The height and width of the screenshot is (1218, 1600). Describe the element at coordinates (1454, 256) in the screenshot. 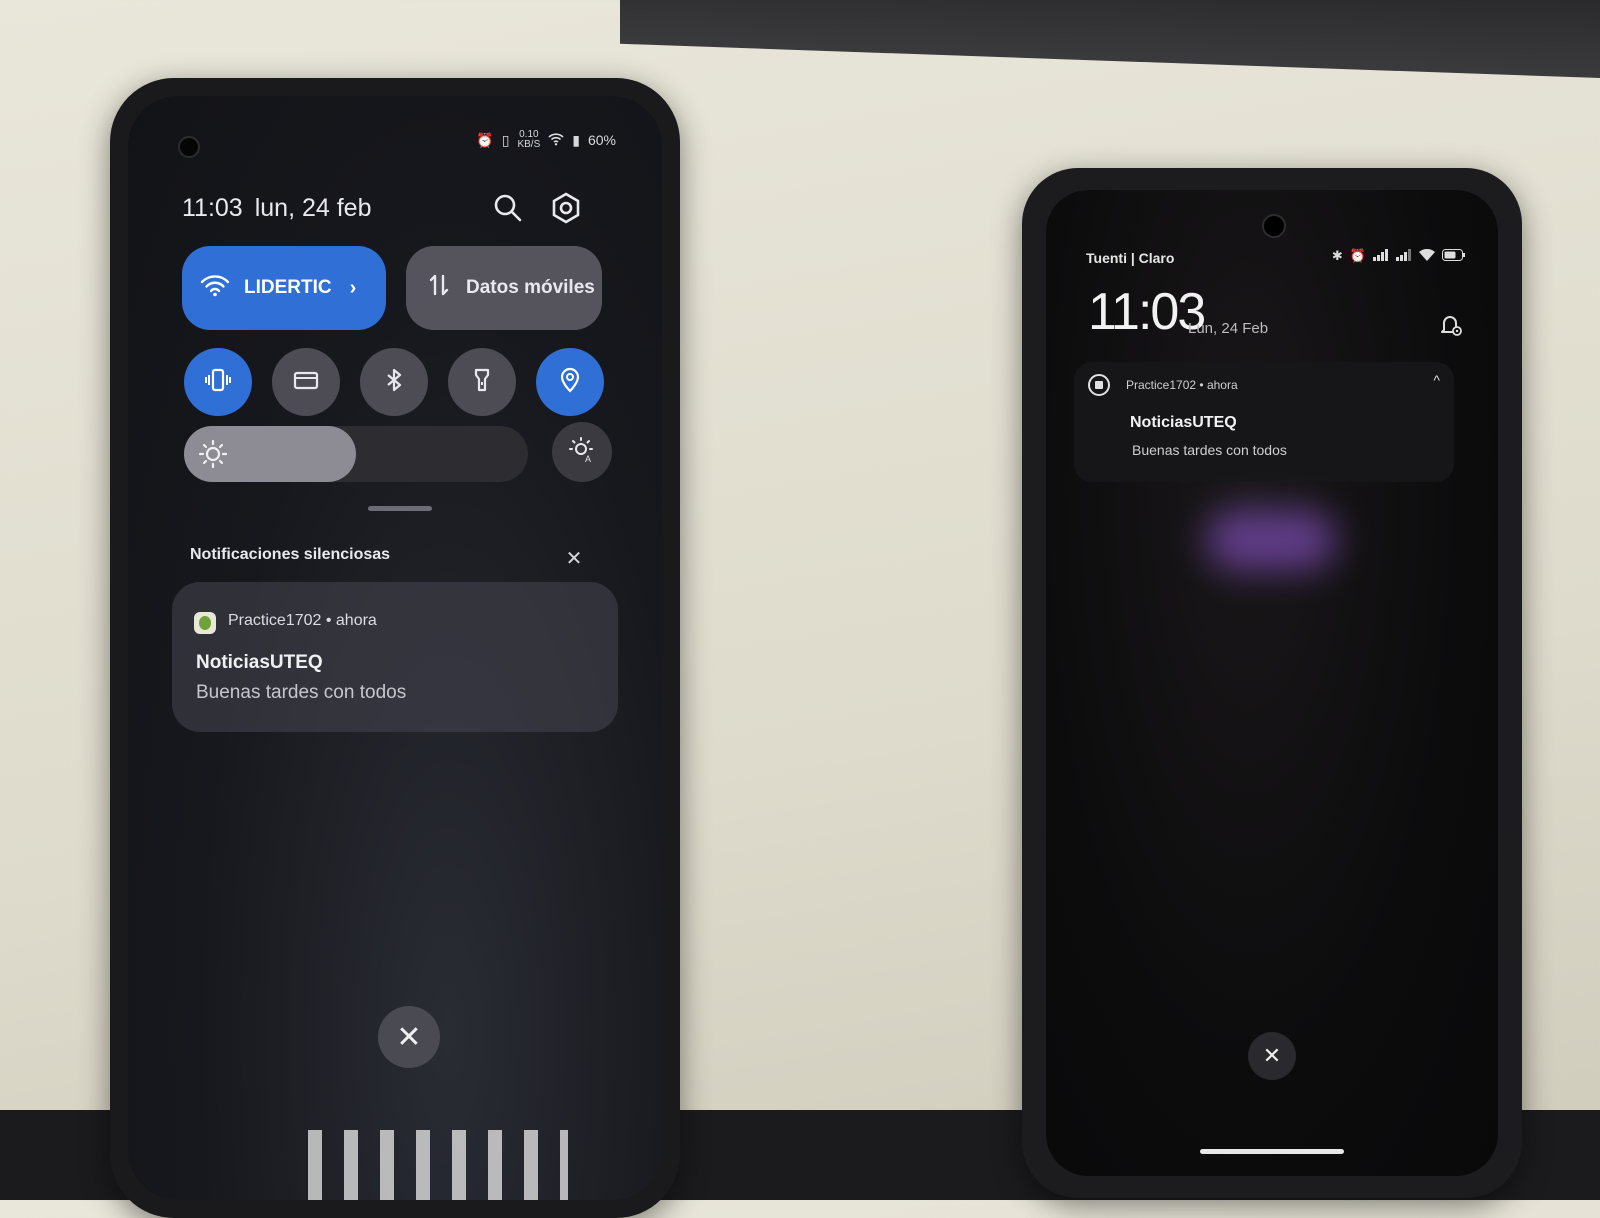

I see `battery-icon` at that location.